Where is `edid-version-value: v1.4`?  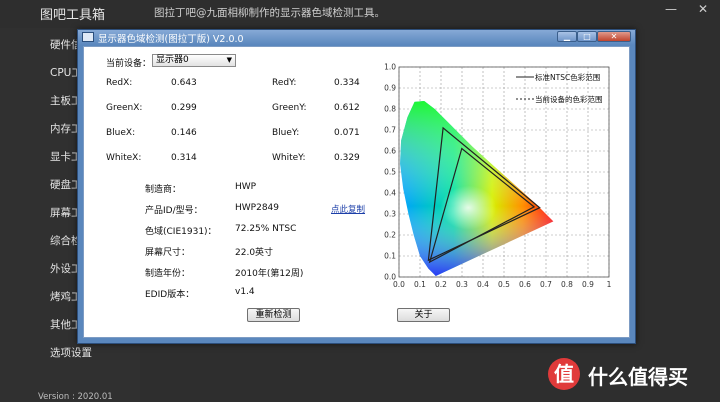 edid-version-value: v1.4 is located at coordinates (245, 292).